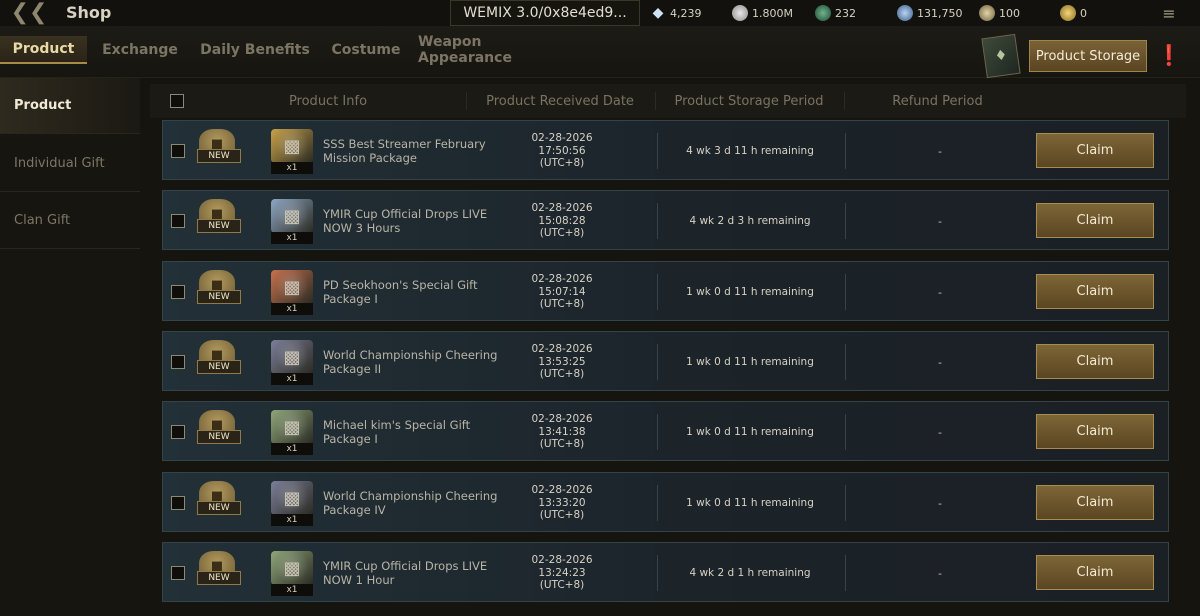  I want to click on currency-blue-orb: 131,750, so click(930, 13).